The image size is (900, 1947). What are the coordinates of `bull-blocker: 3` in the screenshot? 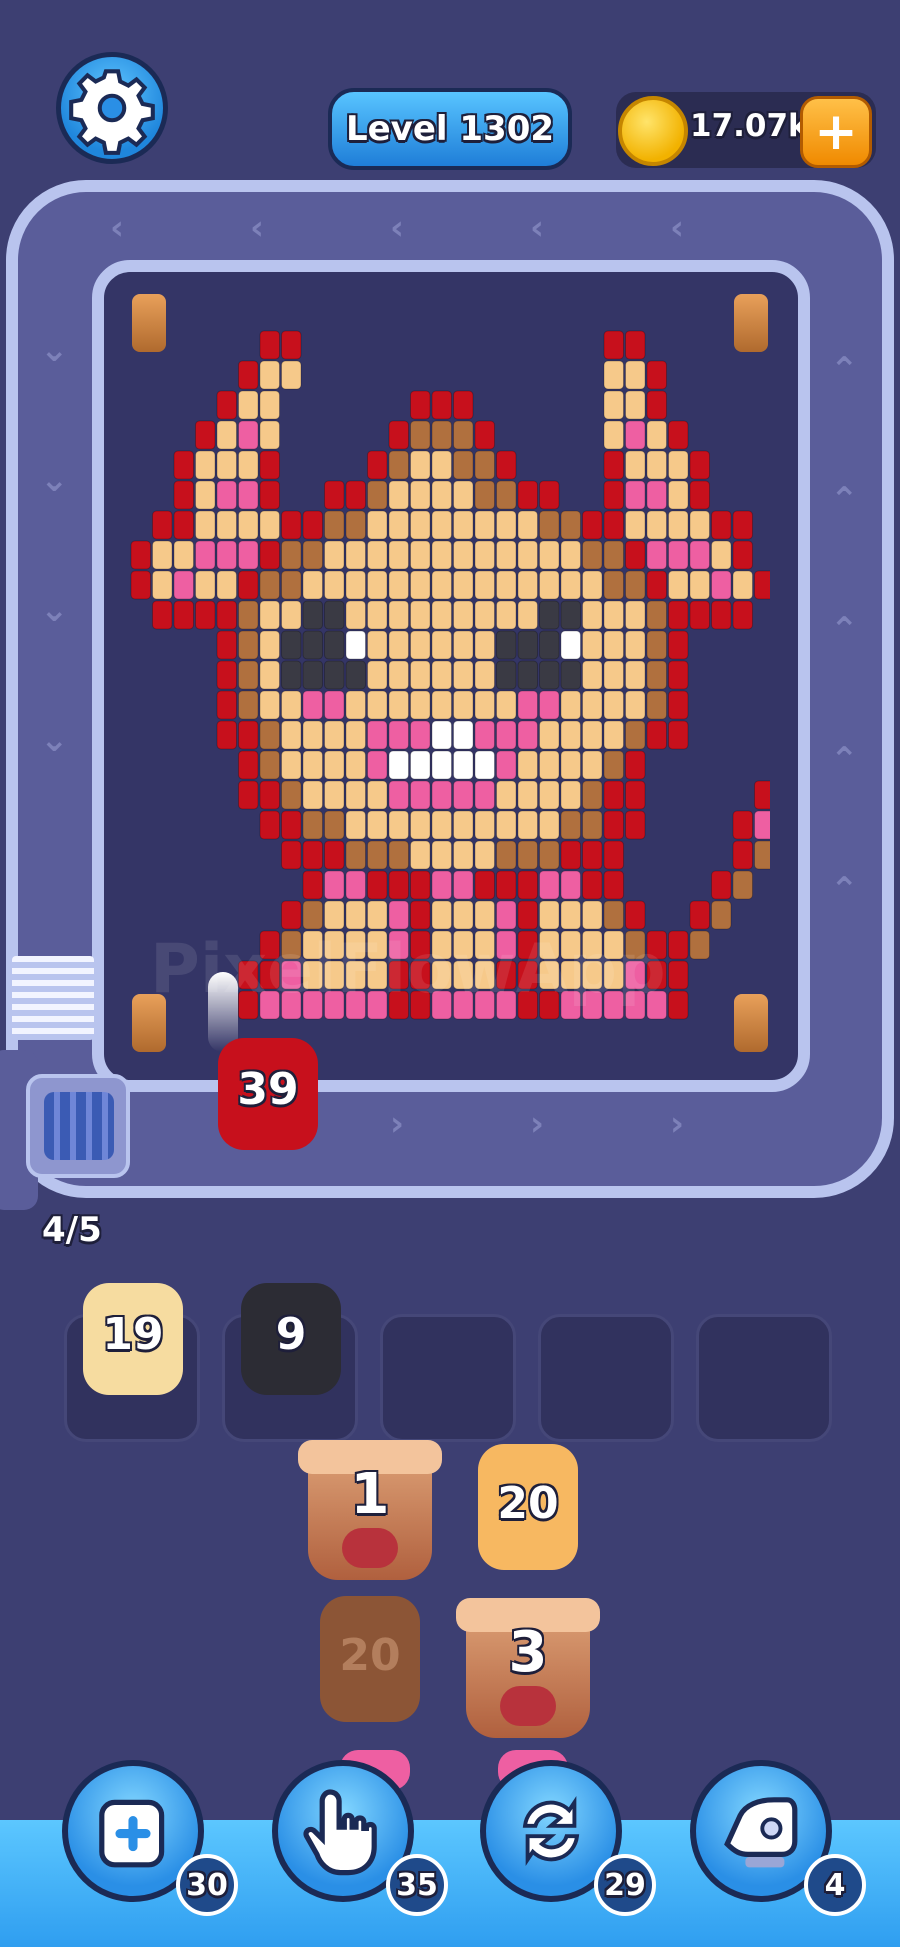 It's located at (528, 1668).